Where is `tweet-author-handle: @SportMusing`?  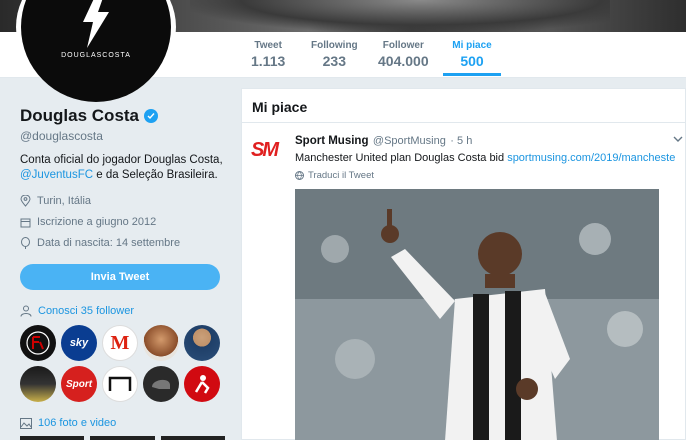 tweet-author-handle: @SportMusing is located at coordinates (409, 141).